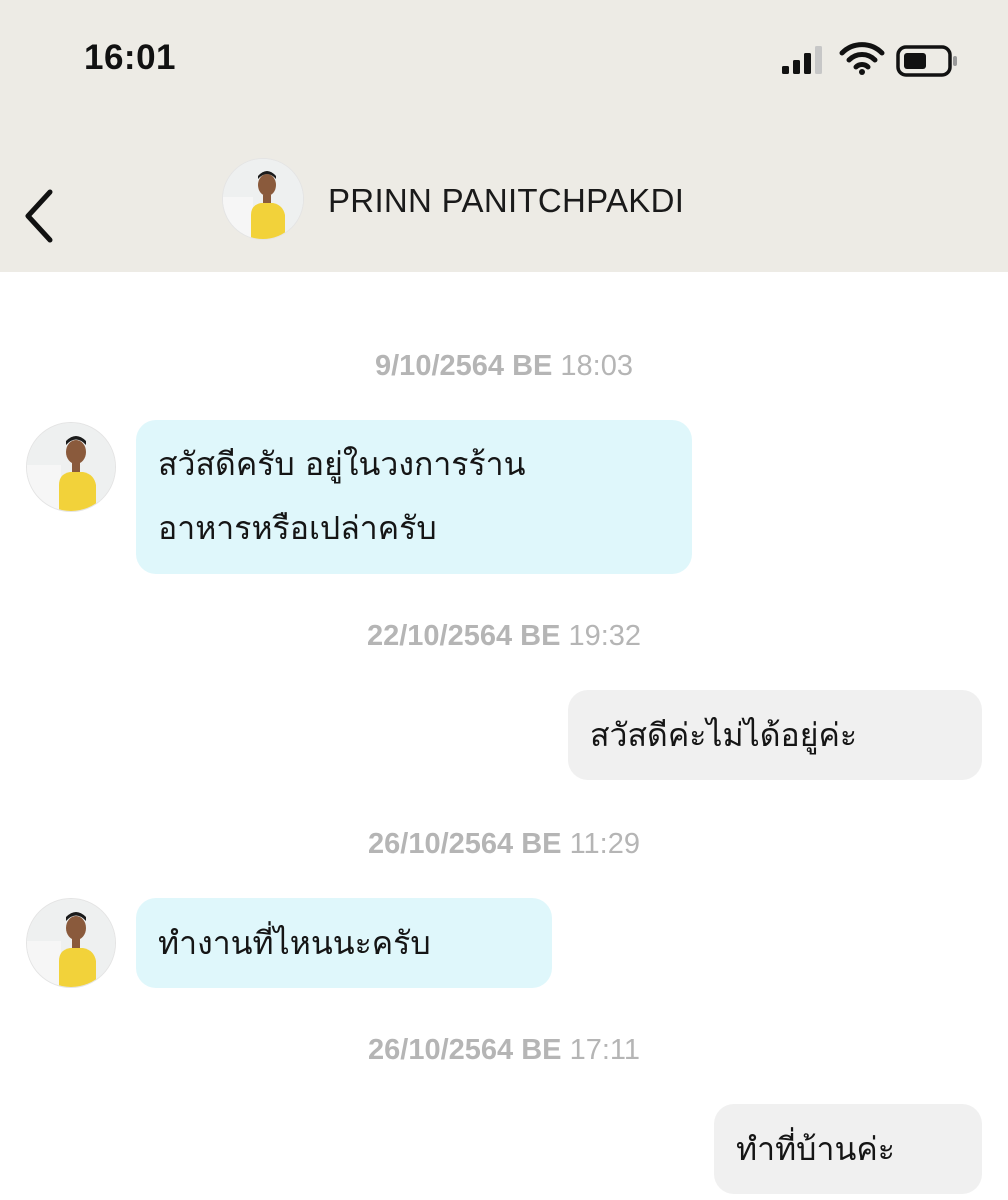 This screenshot has height=1200, width=1008. What do you see at coordinates (464, 366) in the screenshot?
I see `timestamp-date: 9/10/2564 BE` at bounding box center [464, 366].